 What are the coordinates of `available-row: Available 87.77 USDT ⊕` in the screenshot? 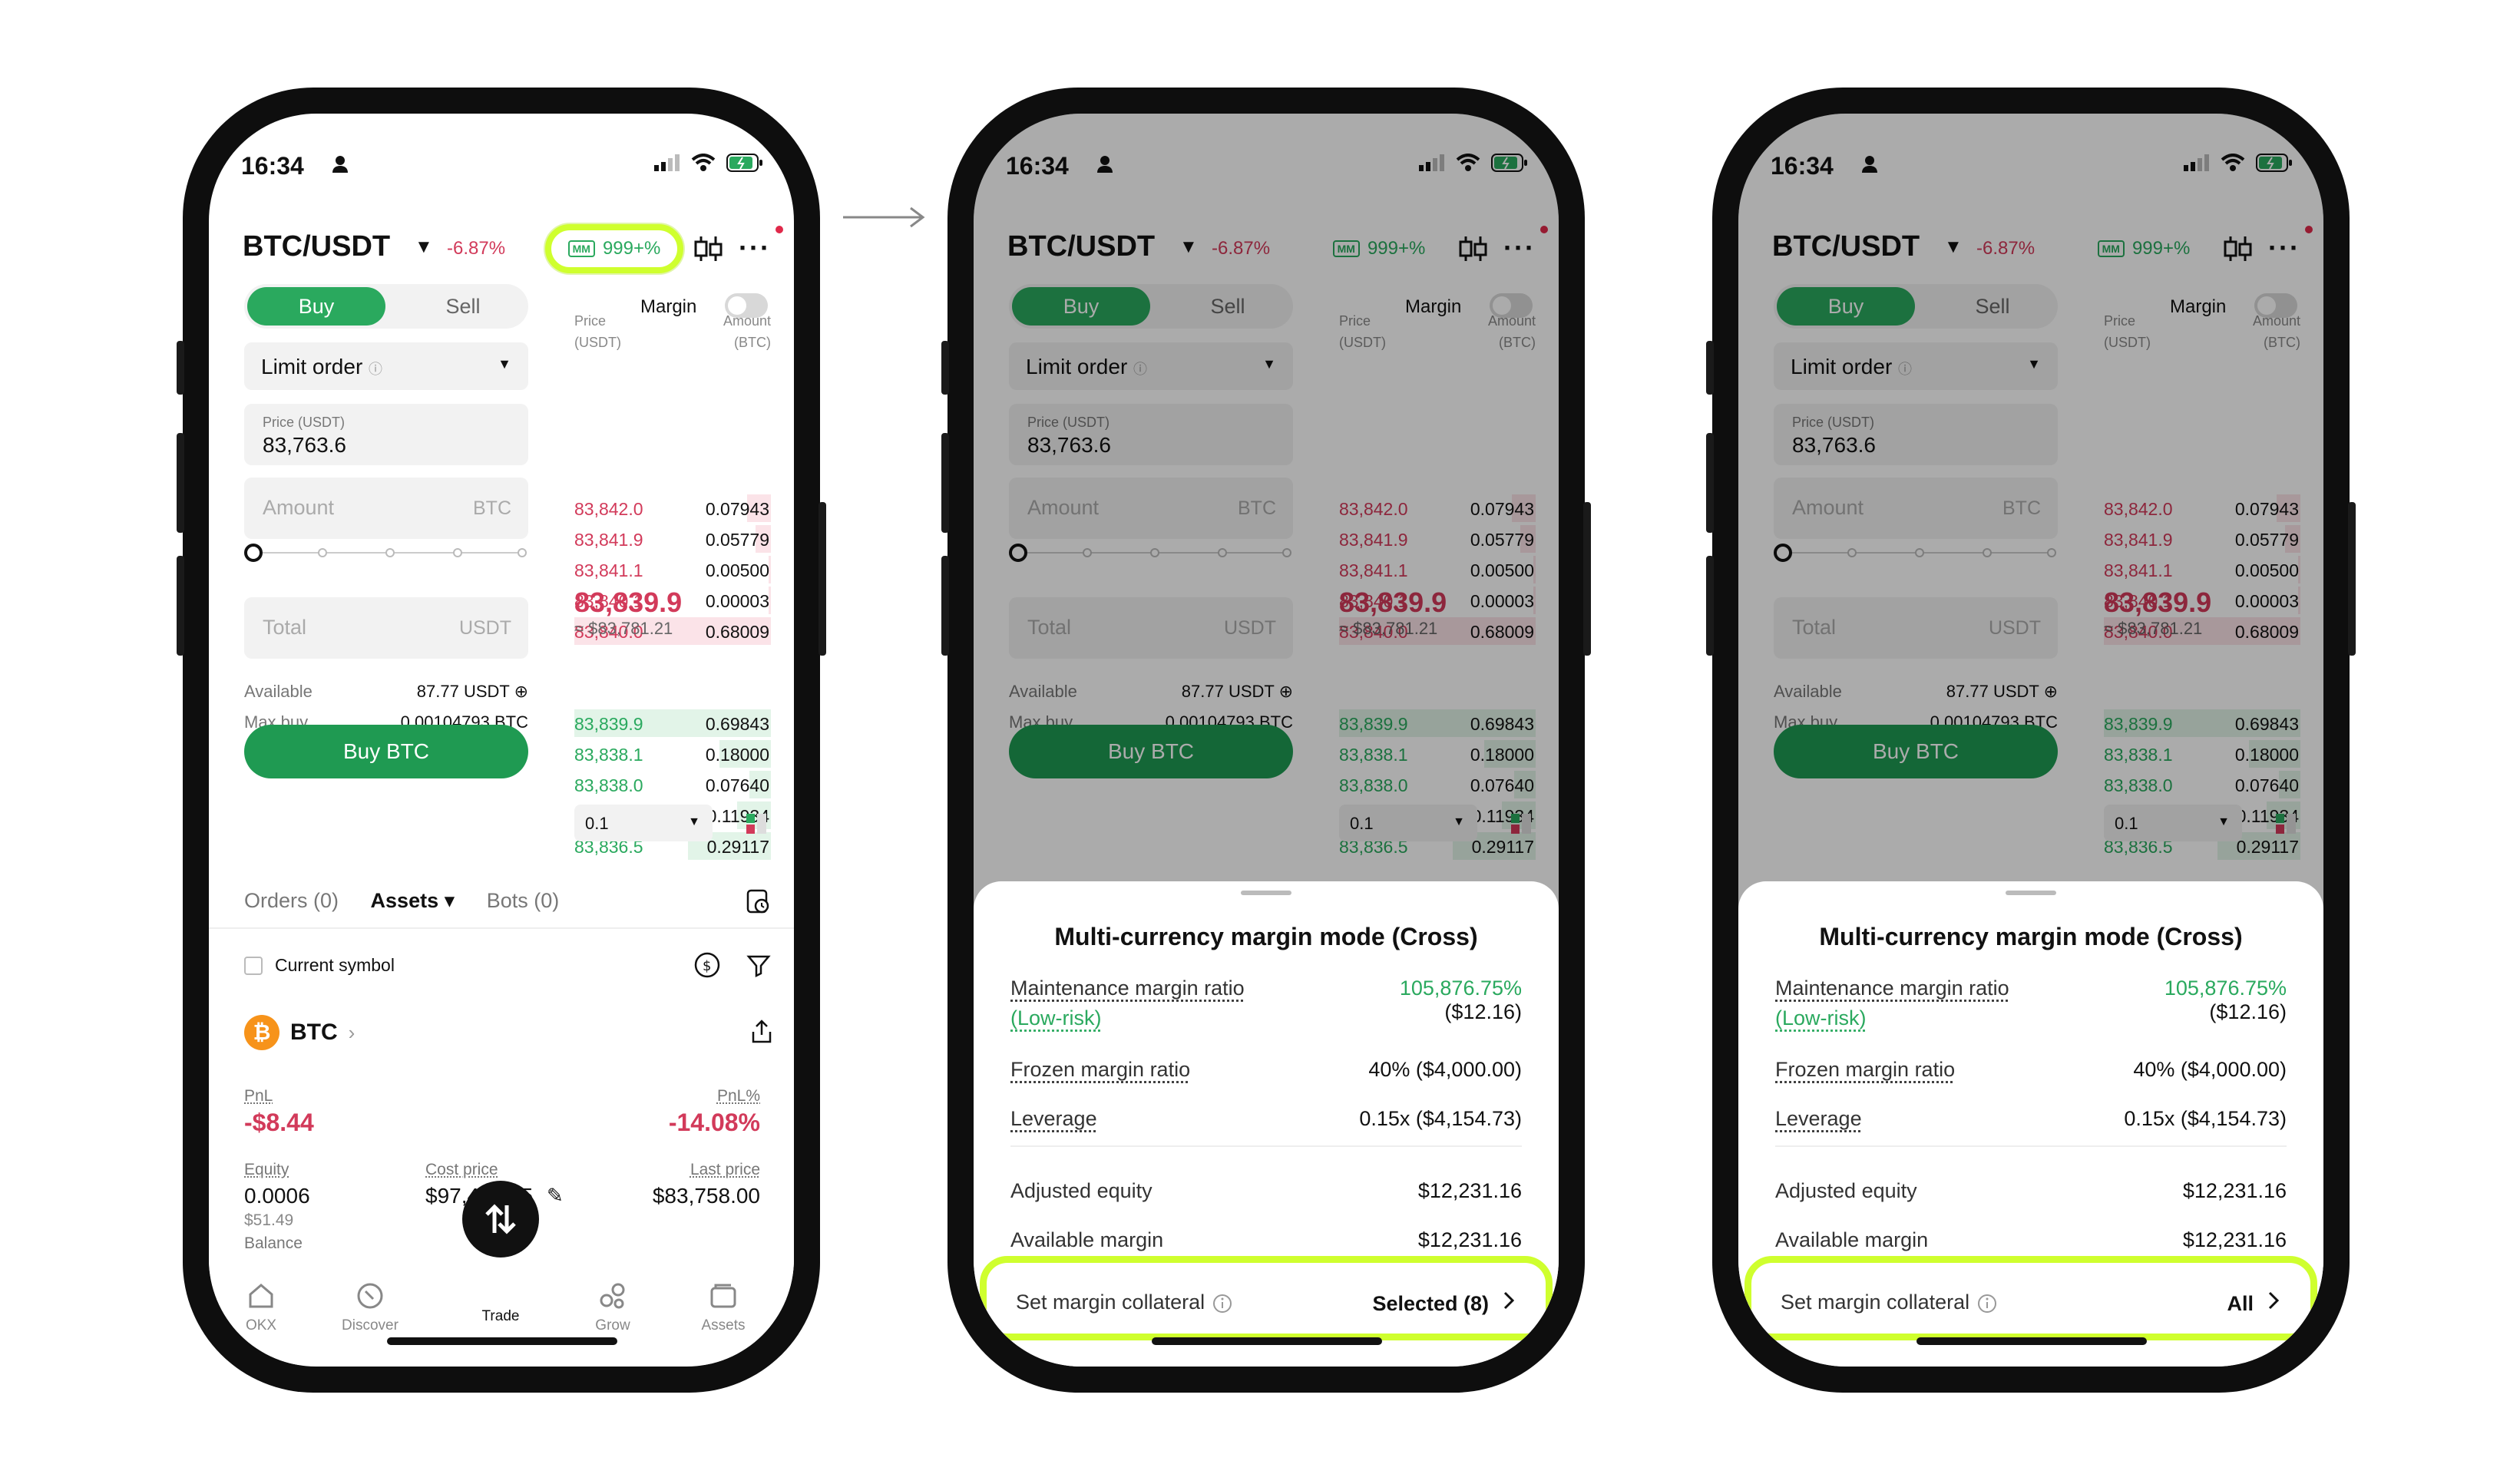 It's located at (386, 692).